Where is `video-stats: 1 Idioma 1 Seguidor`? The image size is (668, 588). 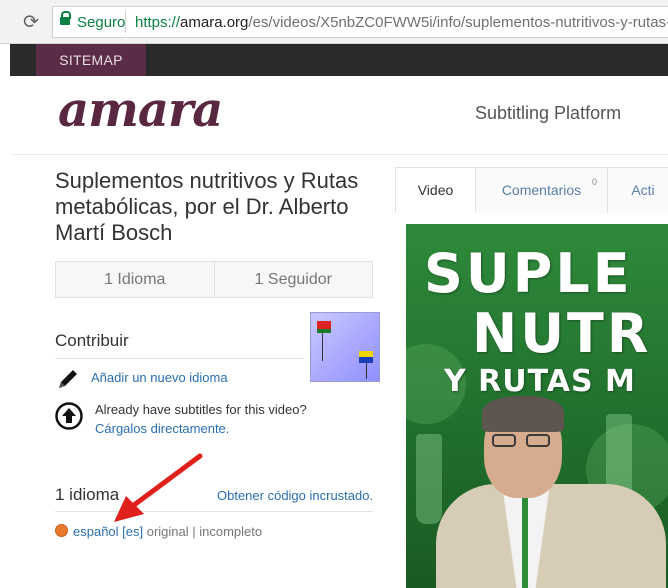 video-stats: 1 Idioma 1 Seguidor is located at coordinates (214, 279).